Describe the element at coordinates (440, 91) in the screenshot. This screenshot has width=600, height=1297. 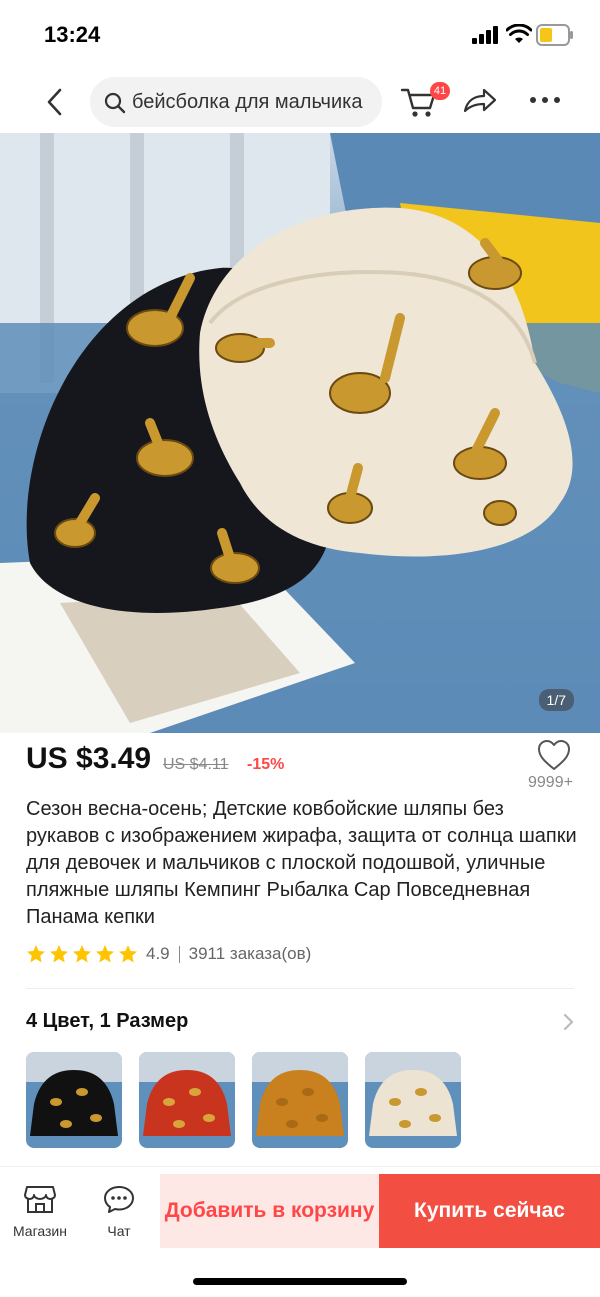
I see `cart-count-badge: 41` at that location.